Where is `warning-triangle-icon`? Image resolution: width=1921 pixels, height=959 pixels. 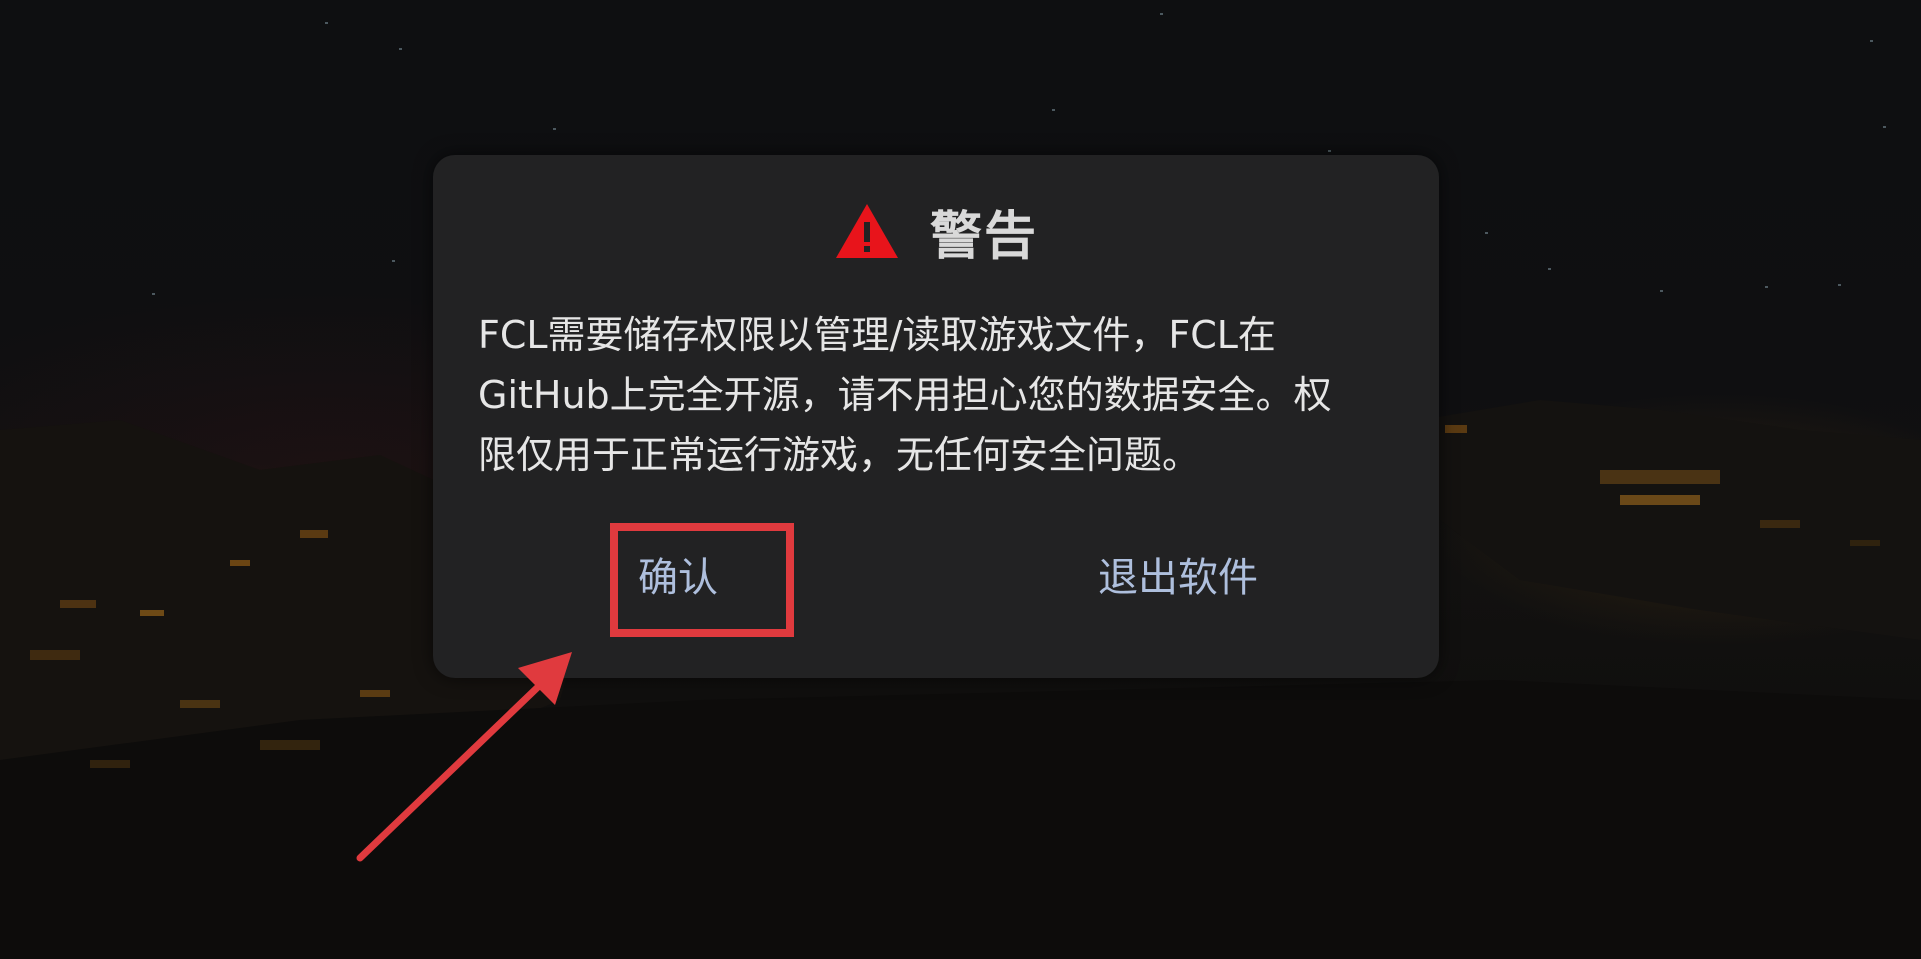 warning-triangle-icon is located at coordinates (866, 231).